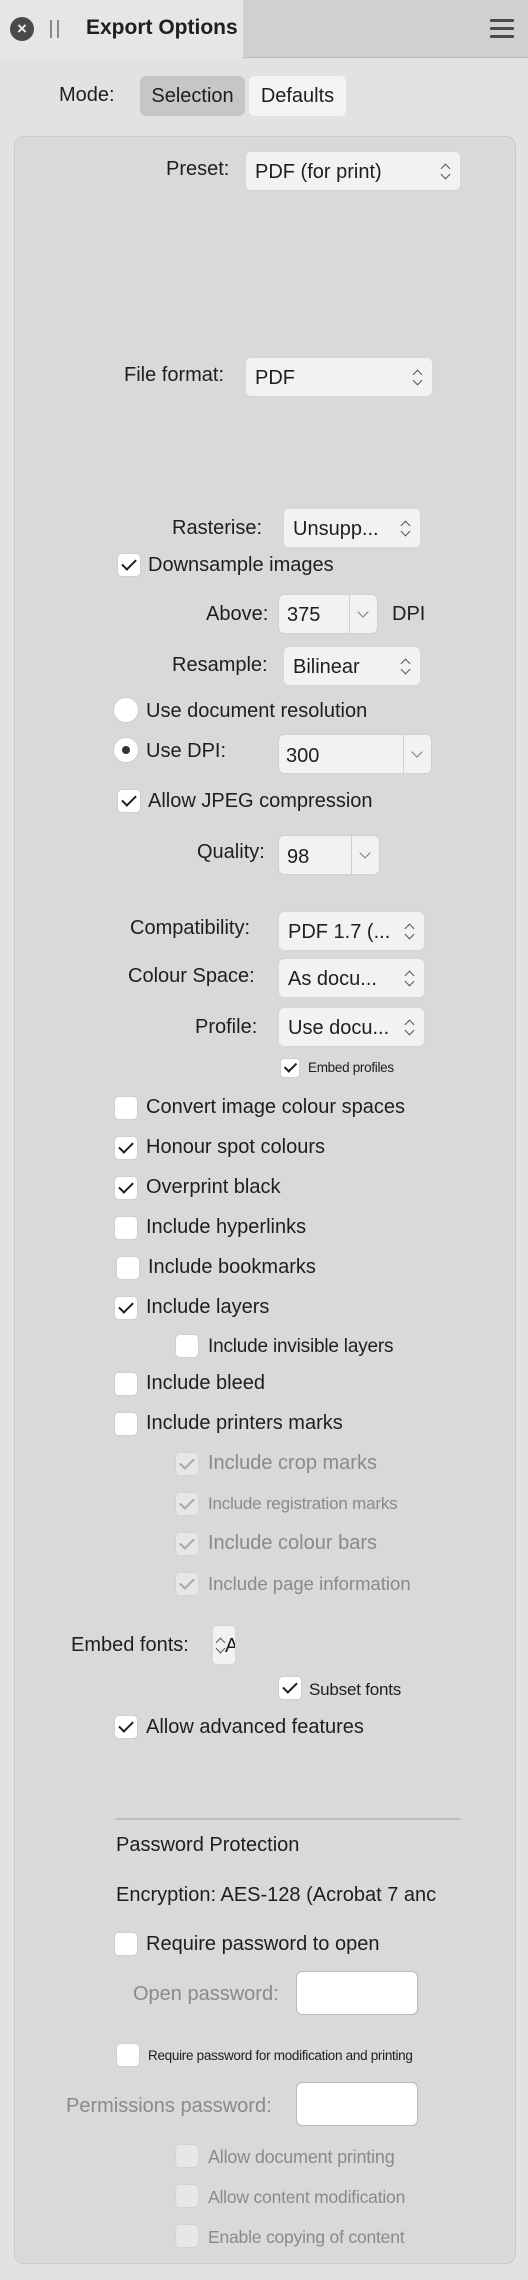 The image size is (528, 2280). What do you see at coordinates (129, 801) in the screenshot?
I see `jpeg-compression-checkbox` at bounding box center [129, 801].